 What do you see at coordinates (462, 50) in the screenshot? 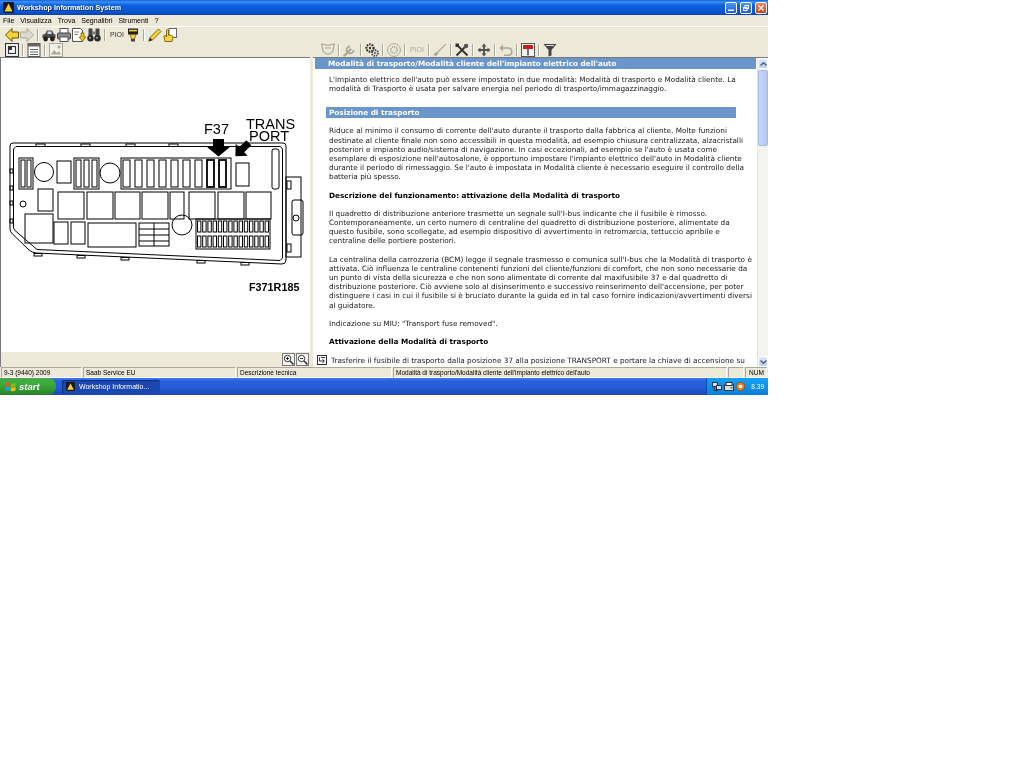
I see `crossed-tools-icon` at bounding box center [462, 50].